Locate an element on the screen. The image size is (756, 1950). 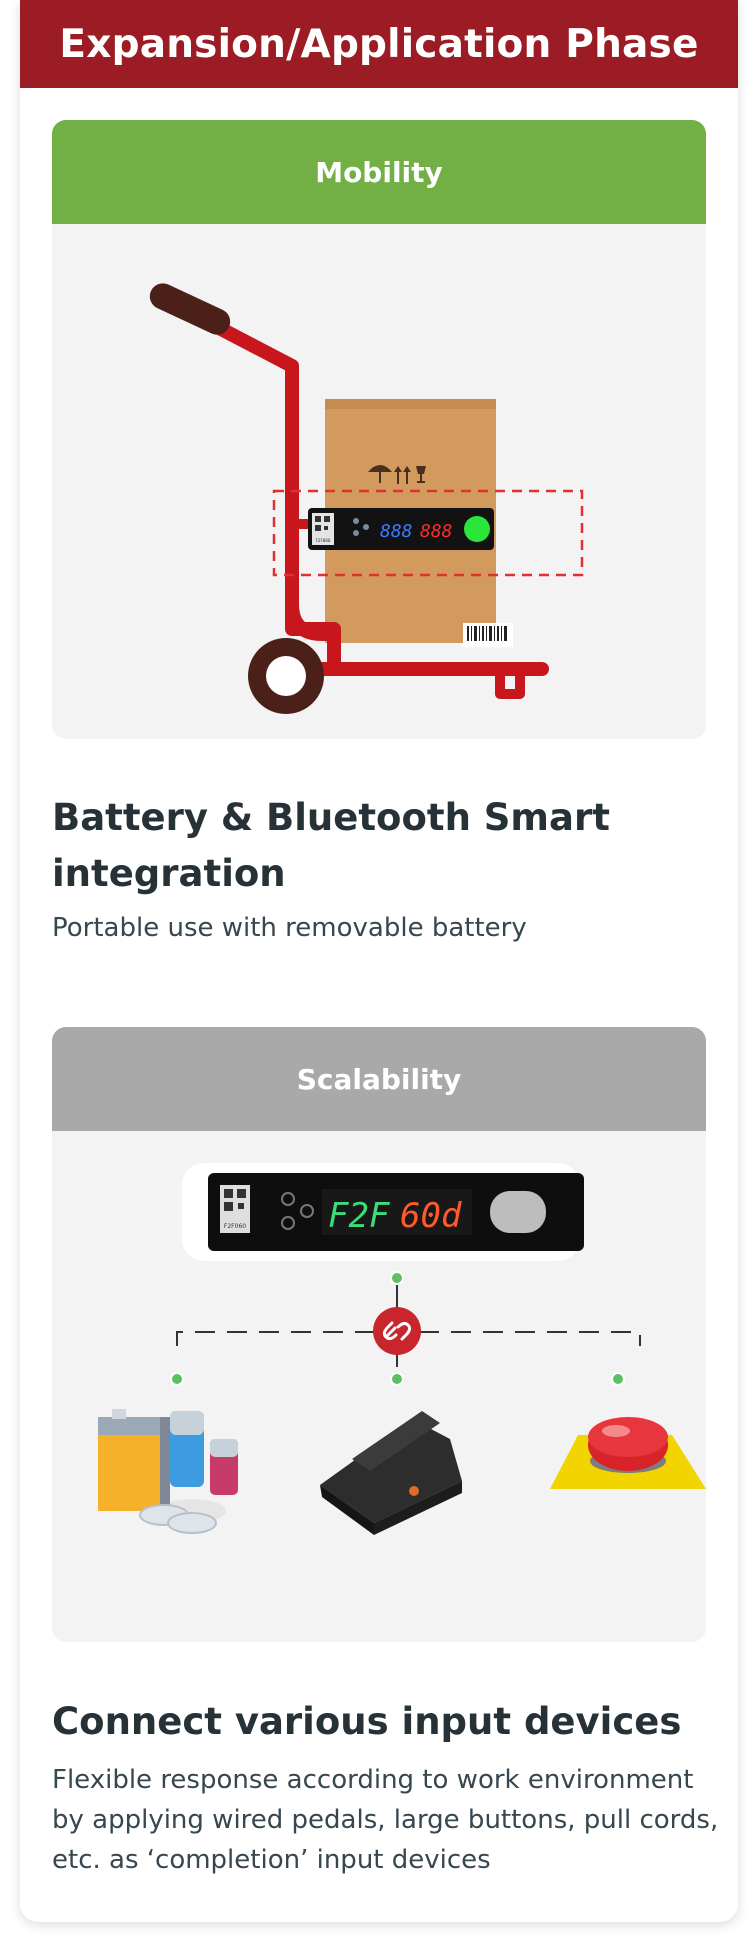
scalability-tab: Scalability is located at coordinates (379, 1079).